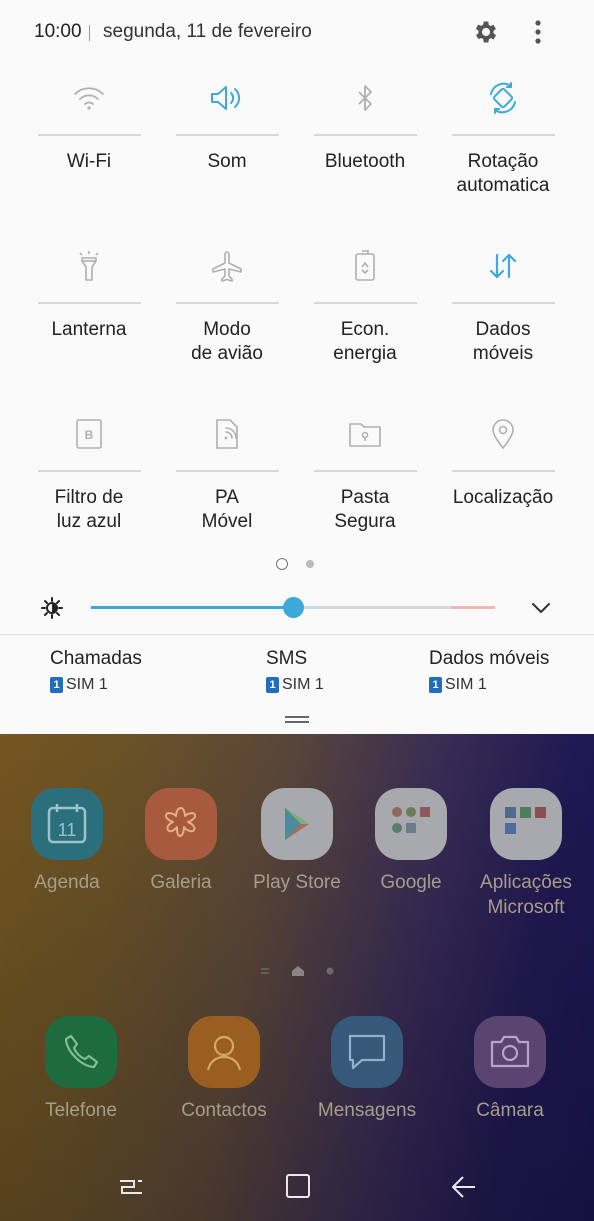 The height and width of the screenshot is (1221, 594). Describe the element at coordinates (89, 266) in the screenshot. I see `flashlight-icon` at that location.